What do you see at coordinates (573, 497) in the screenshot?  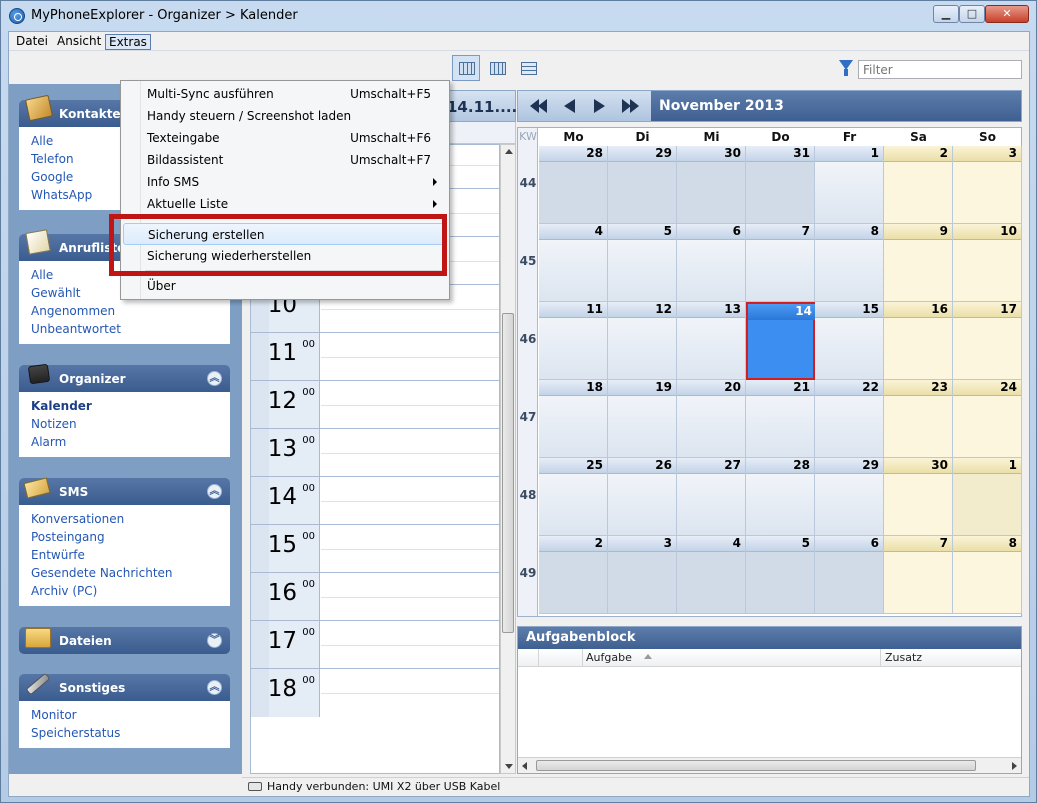 I see `calendar-day: 25` at bounding box center [573, 497].